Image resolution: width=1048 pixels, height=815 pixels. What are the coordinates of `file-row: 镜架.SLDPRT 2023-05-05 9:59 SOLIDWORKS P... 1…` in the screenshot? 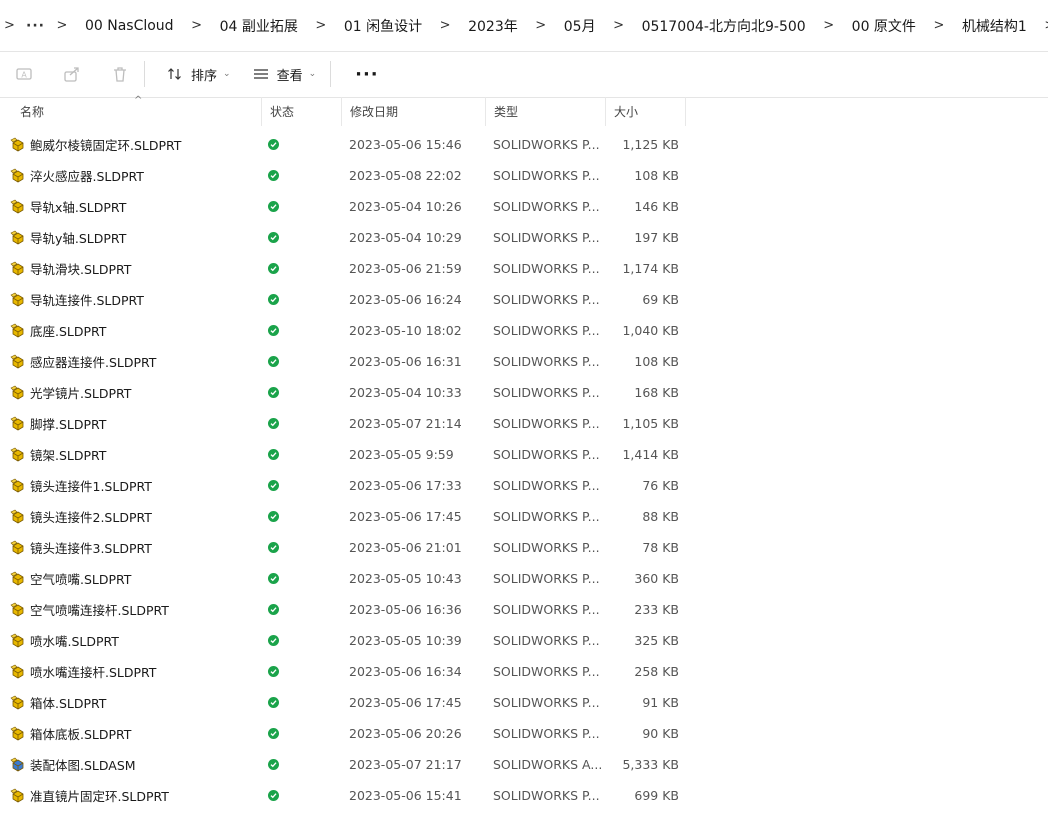 It's located at (343, 454).